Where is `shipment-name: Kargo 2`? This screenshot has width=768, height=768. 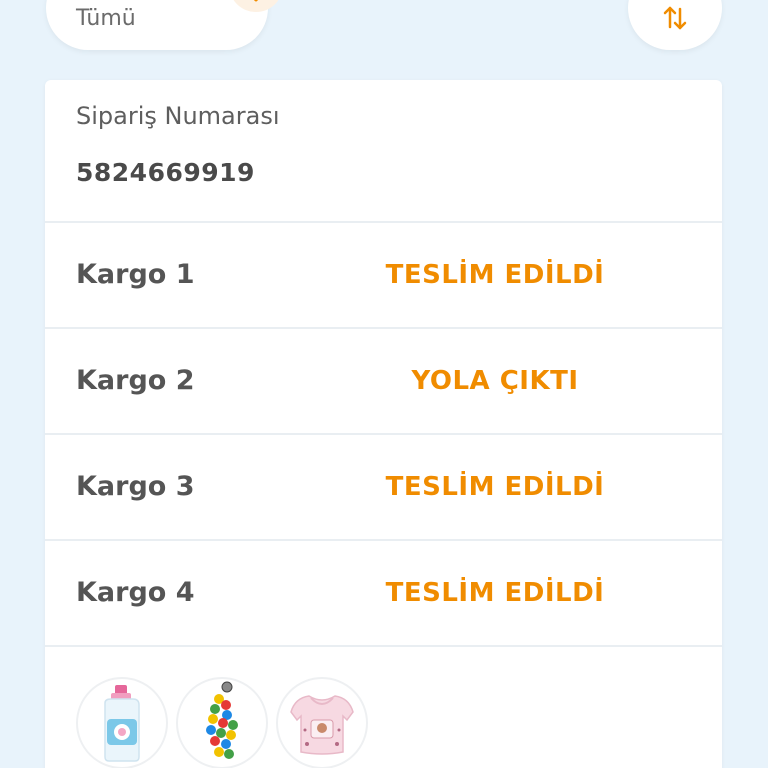 shipment-name: Kargo 2 is located at coordinates (135, 380).